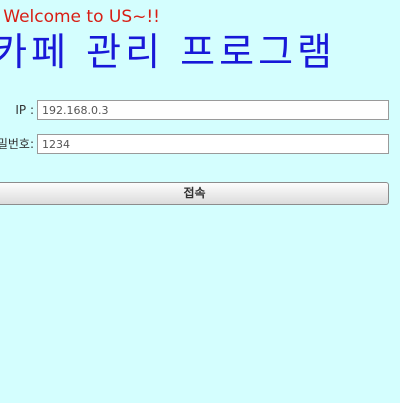 This screenshot has height=403, width=400. I want to click on connect-button-label: 접속, so click(194, 193).